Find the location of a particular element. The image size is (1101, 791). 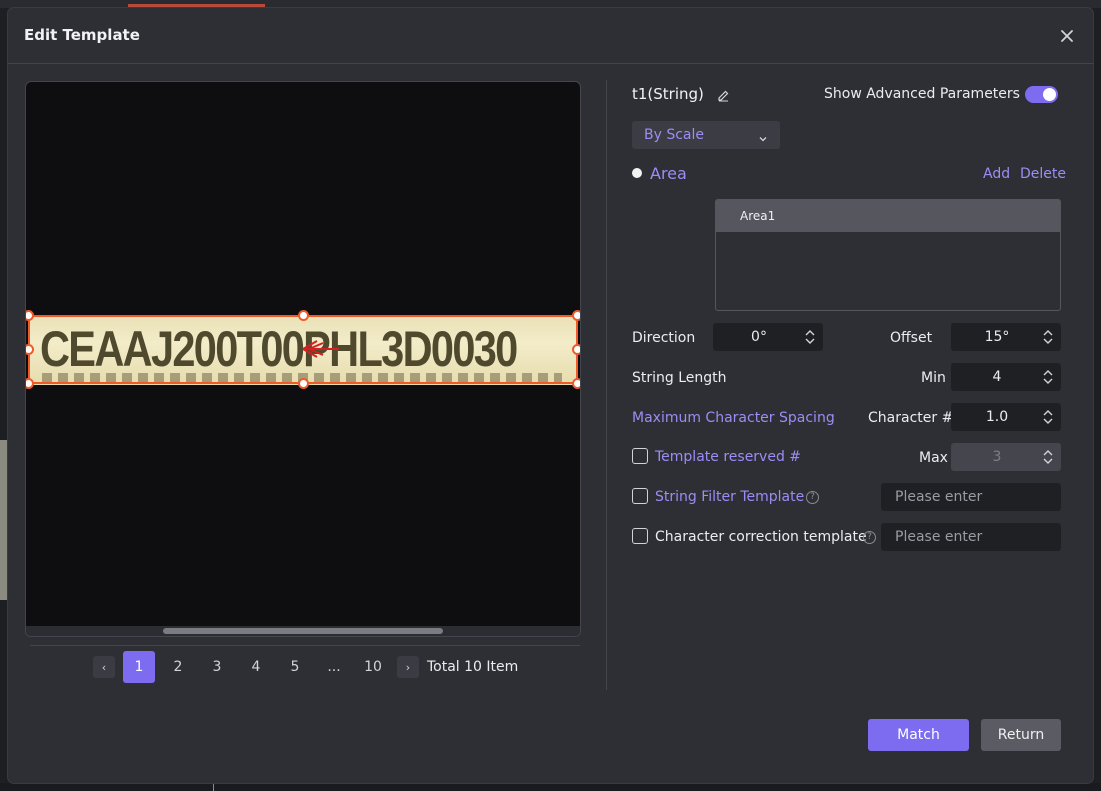

horizontal-scrollbar is located at coordinates (303, 631).